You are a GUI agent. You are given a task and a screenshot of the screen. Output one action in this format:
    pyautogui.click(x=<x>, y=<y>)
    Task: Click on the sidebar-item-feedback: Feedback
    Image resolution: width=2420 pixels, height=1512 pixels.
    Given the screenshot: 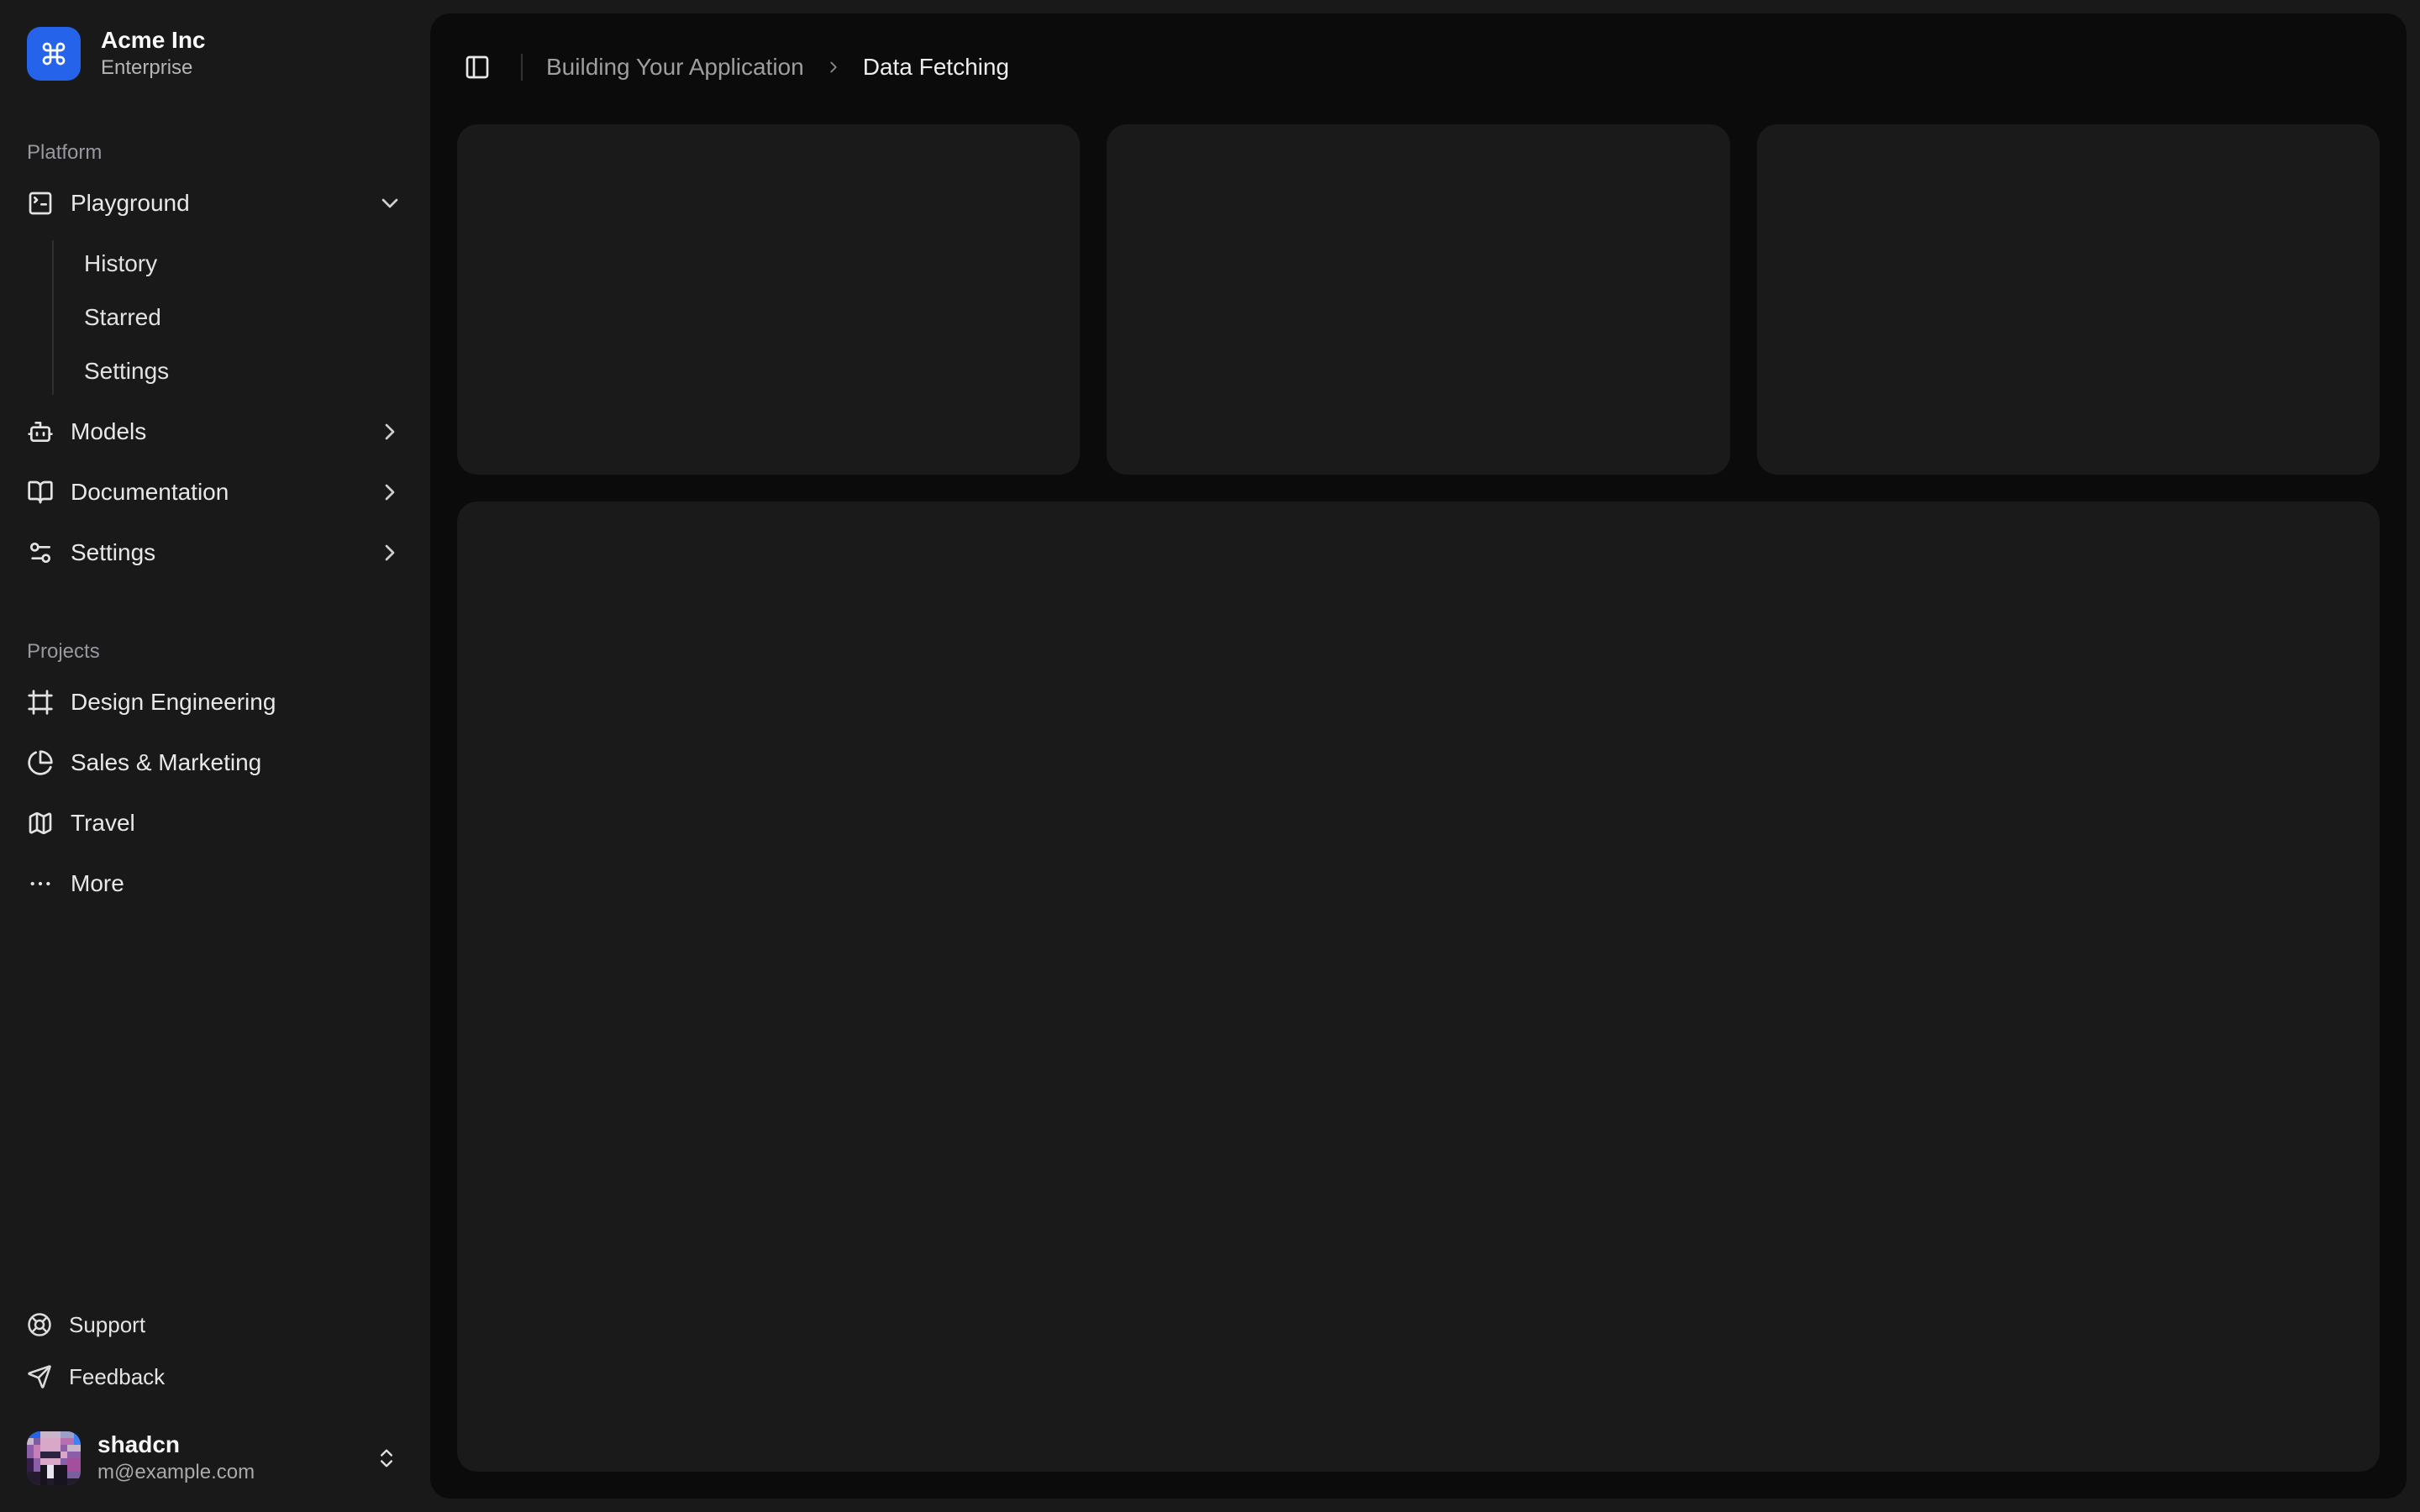 What is the action you would take?
    pyautogui.click(x=215, y=1376)
    